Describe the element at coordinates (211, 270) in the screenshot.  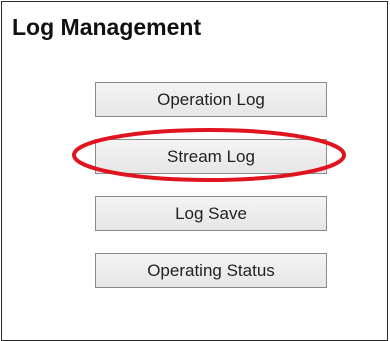
I see `operating-status-button: Operating Status` at that location.